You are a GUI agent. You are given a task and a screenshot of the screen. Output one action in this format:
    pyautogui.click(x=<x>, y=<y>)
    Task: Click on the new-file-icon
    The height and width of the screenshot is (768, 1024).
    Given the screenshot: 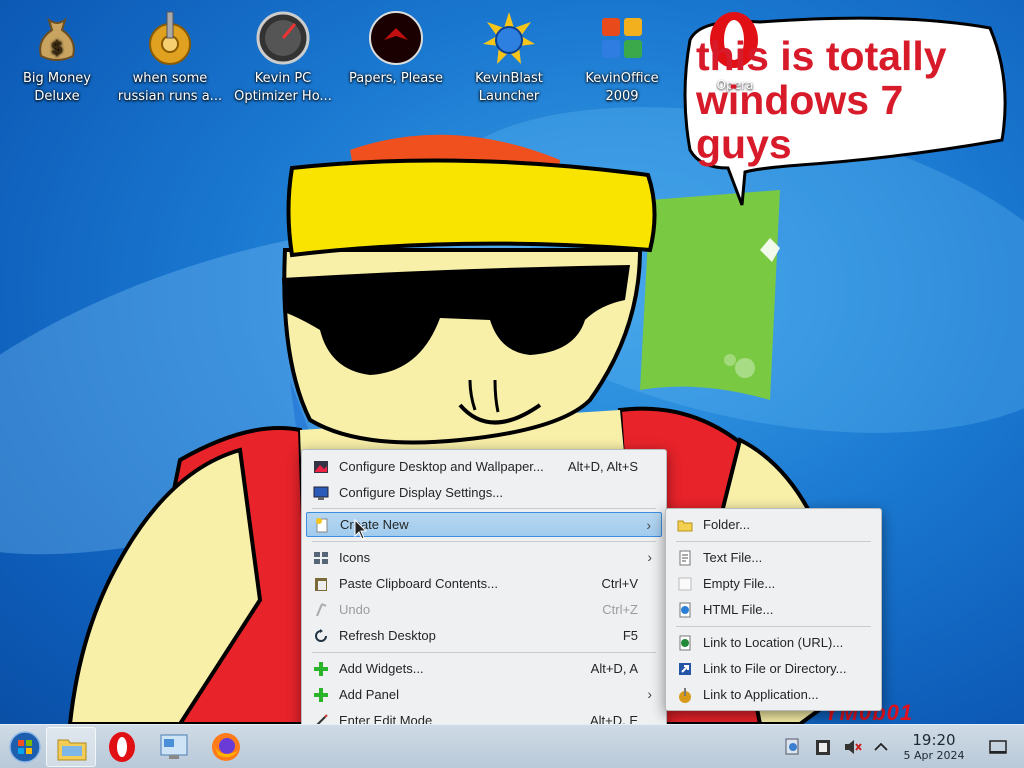 What is the action you would take?
    pyautogui.click(x=322, y=524)
    